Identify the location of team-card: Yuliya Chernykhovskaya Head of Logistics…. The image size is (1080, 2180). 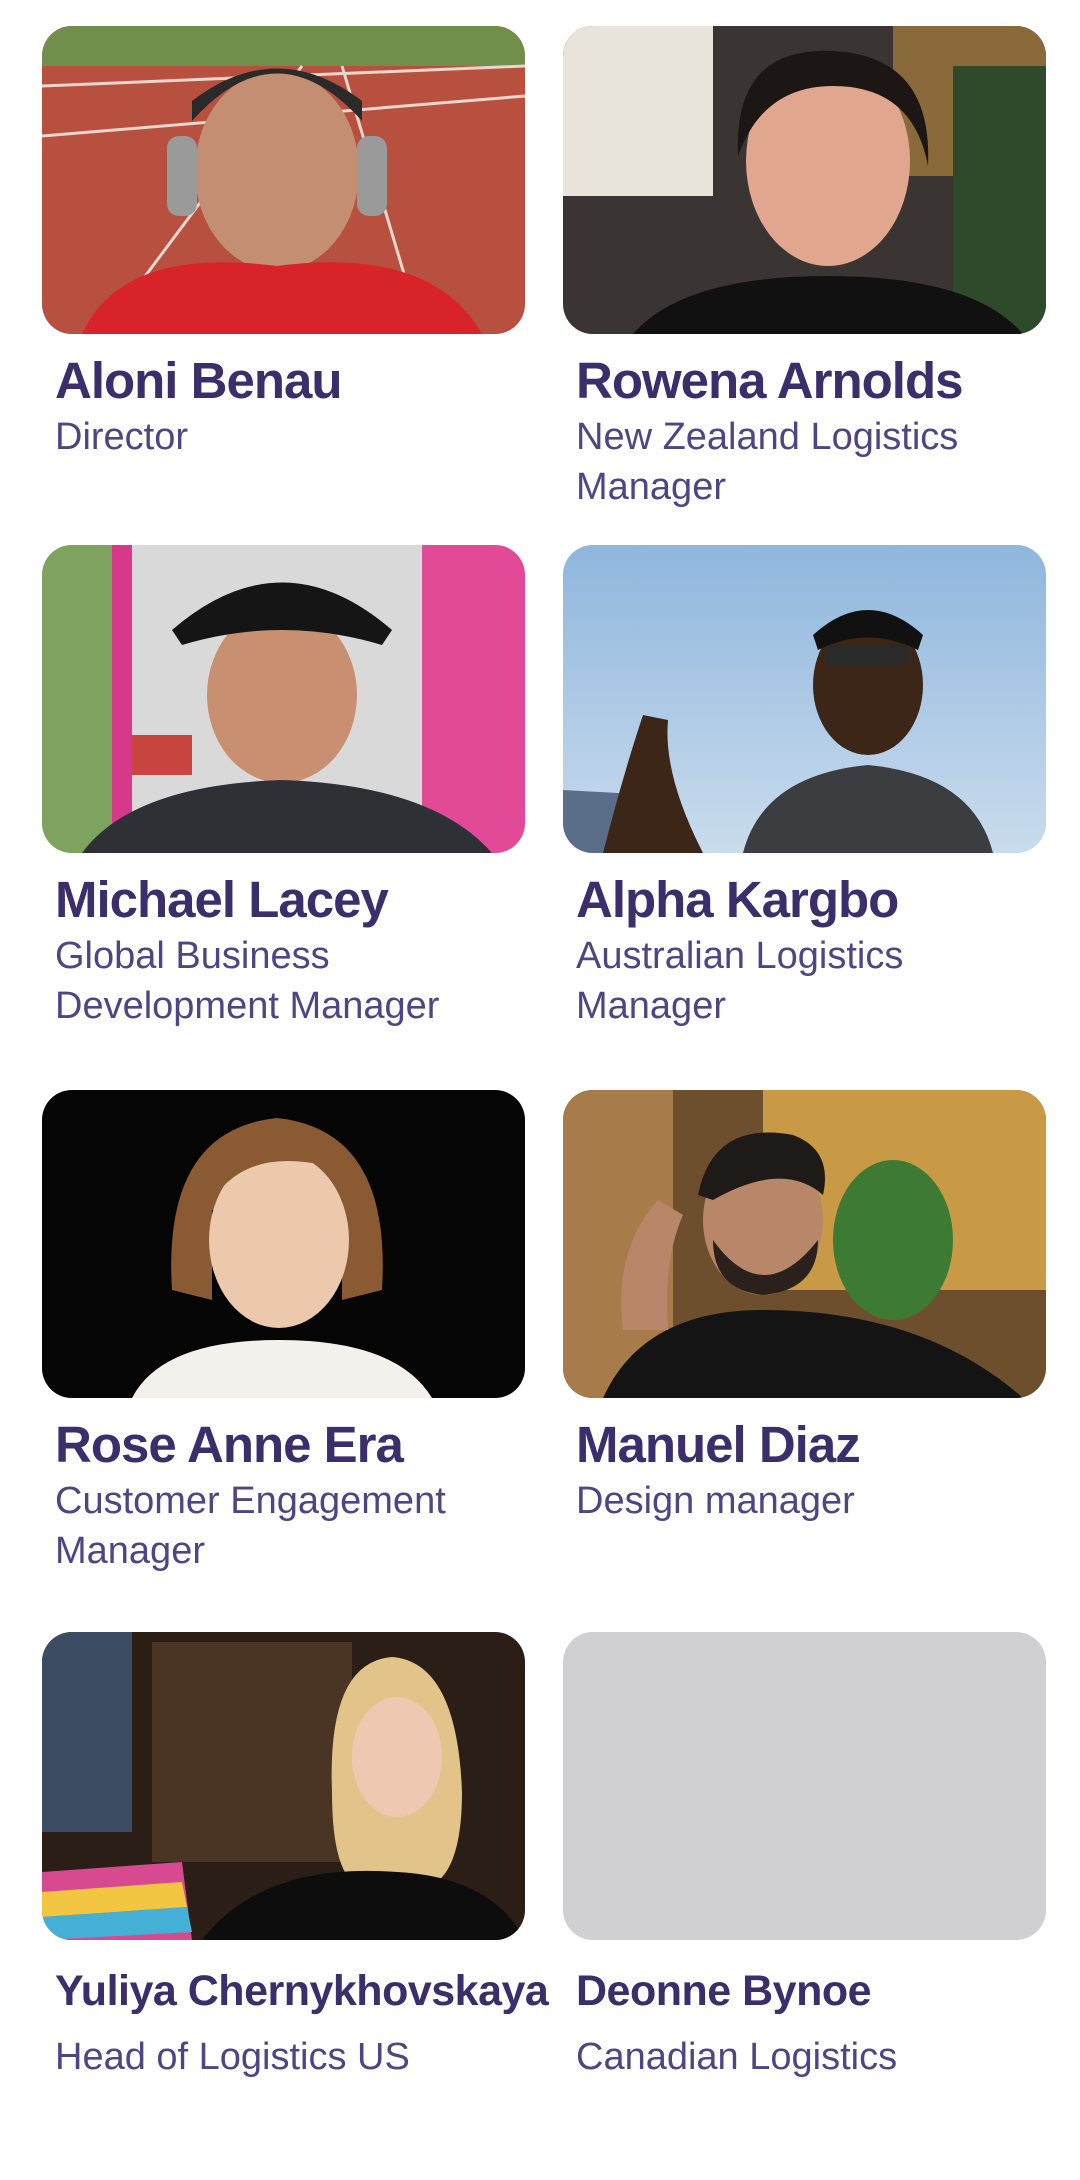
(295, 1857).